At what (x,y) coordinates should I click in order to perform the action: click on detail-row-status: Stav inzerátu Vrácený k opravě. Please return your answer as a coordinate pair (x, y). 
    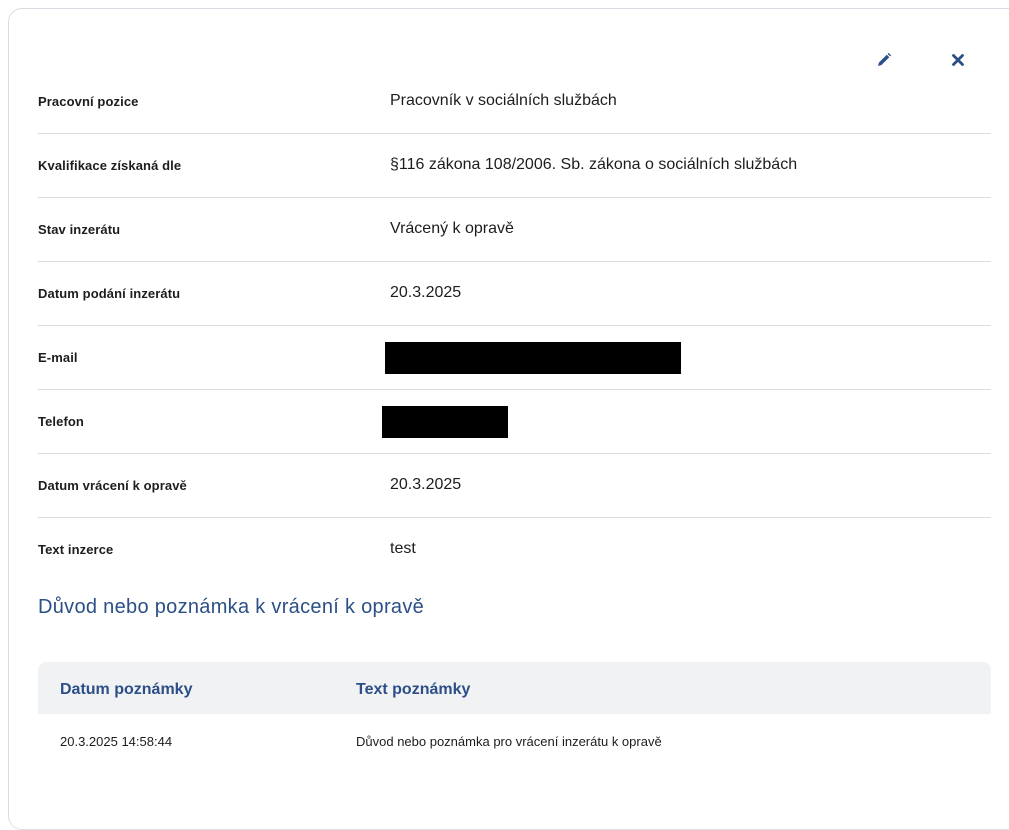
    Looking at the image, I should click on (514, 230).